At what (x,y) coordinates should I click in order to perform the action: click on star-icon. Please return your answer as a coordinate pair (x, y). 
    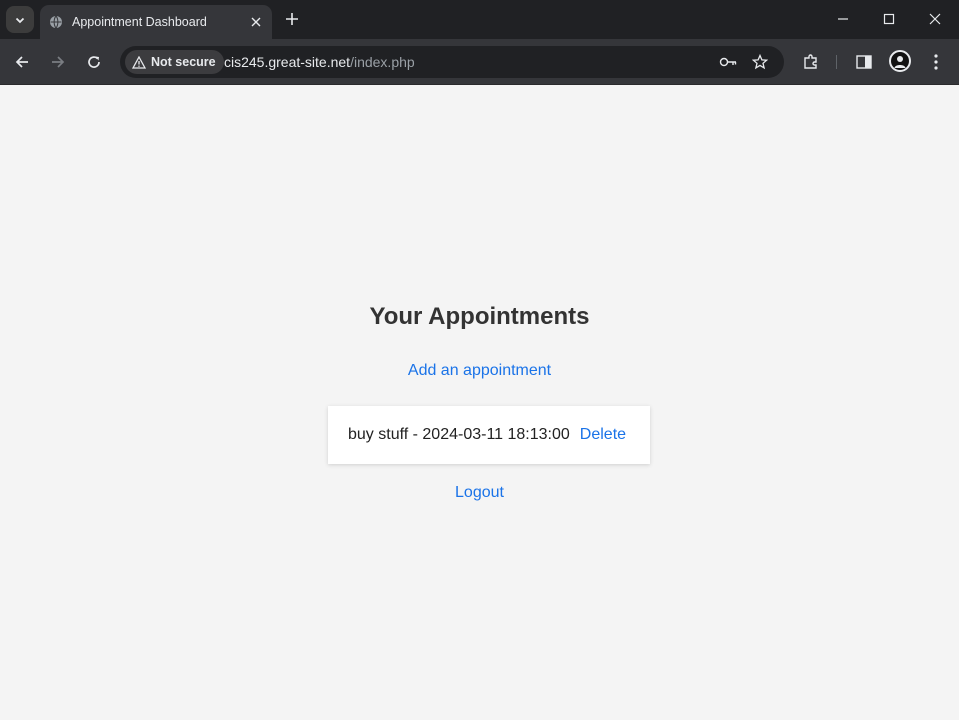
    Looking at the image, I should click on (760, 62).